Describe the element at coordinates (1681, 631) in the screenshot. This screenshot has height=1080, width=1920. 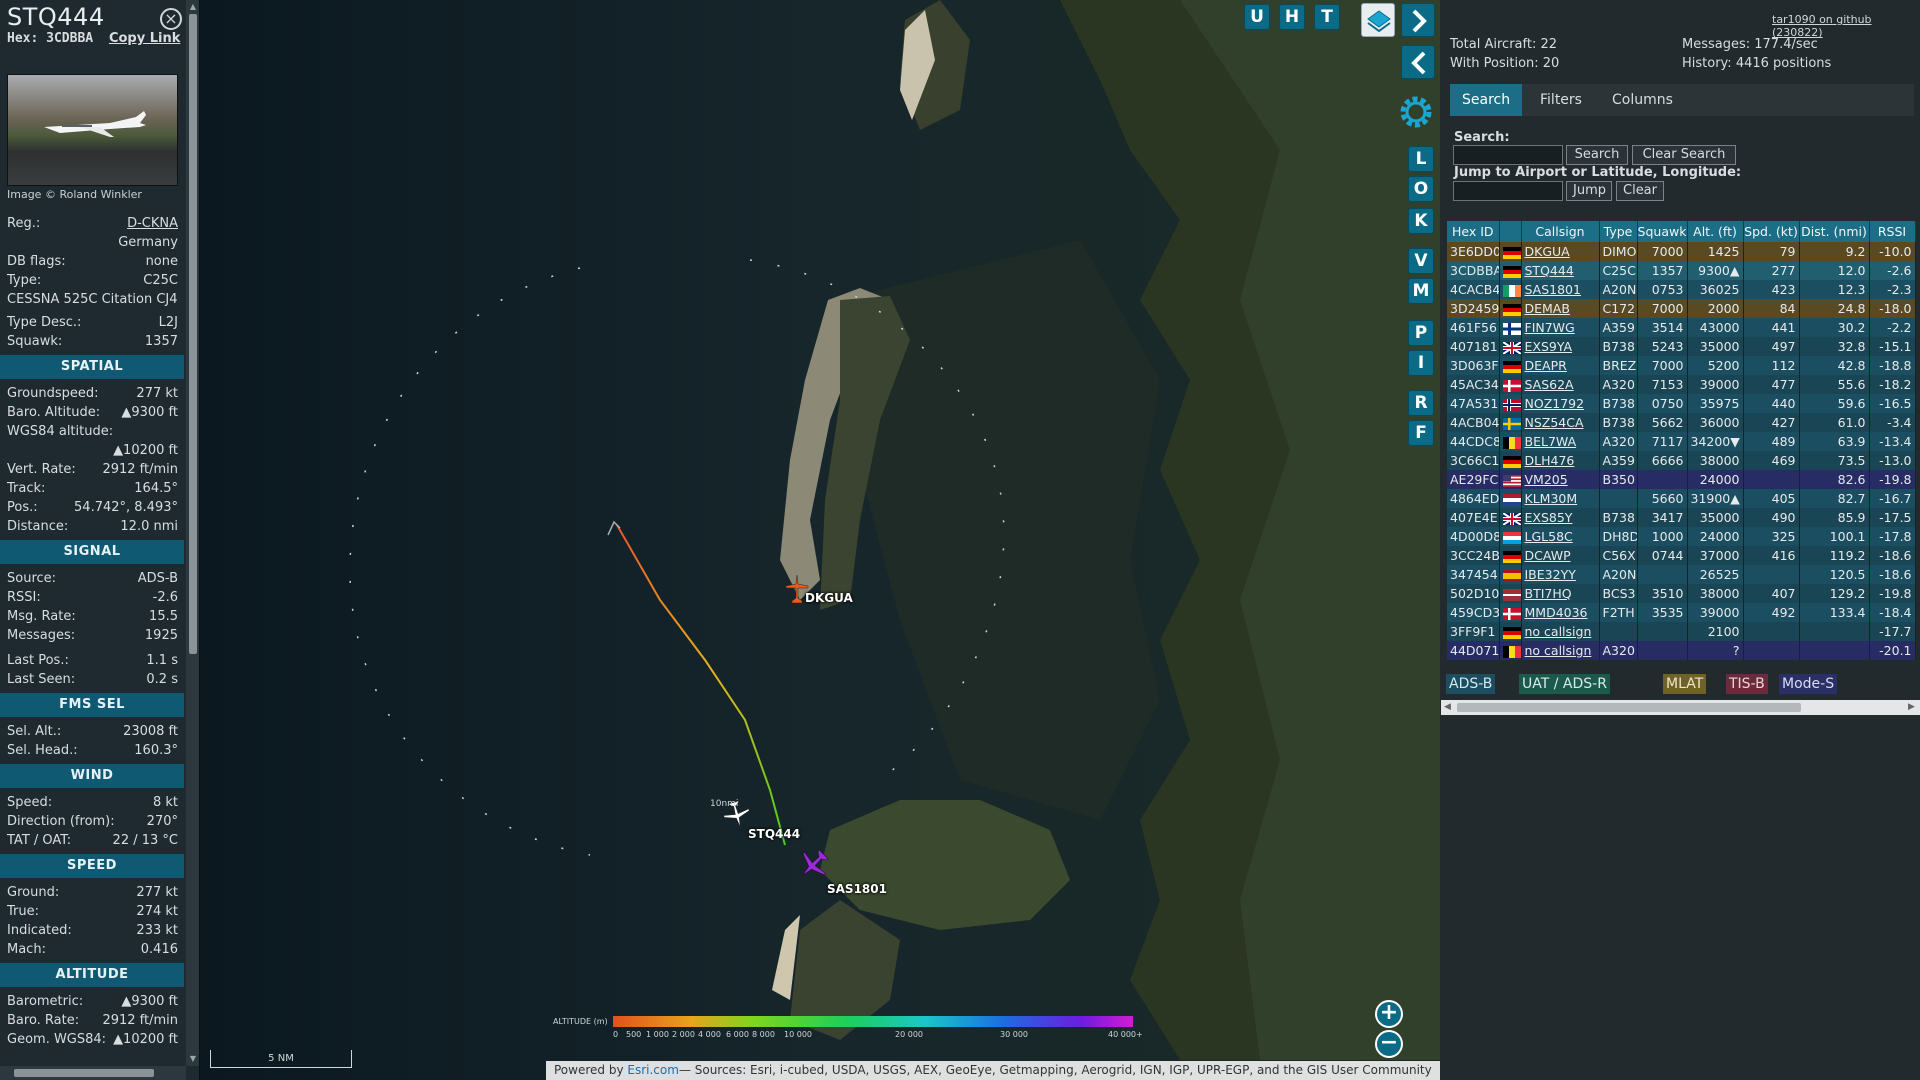
I see `table-row: 3FF9F1 no callsign 2100 -17.7` at that location.